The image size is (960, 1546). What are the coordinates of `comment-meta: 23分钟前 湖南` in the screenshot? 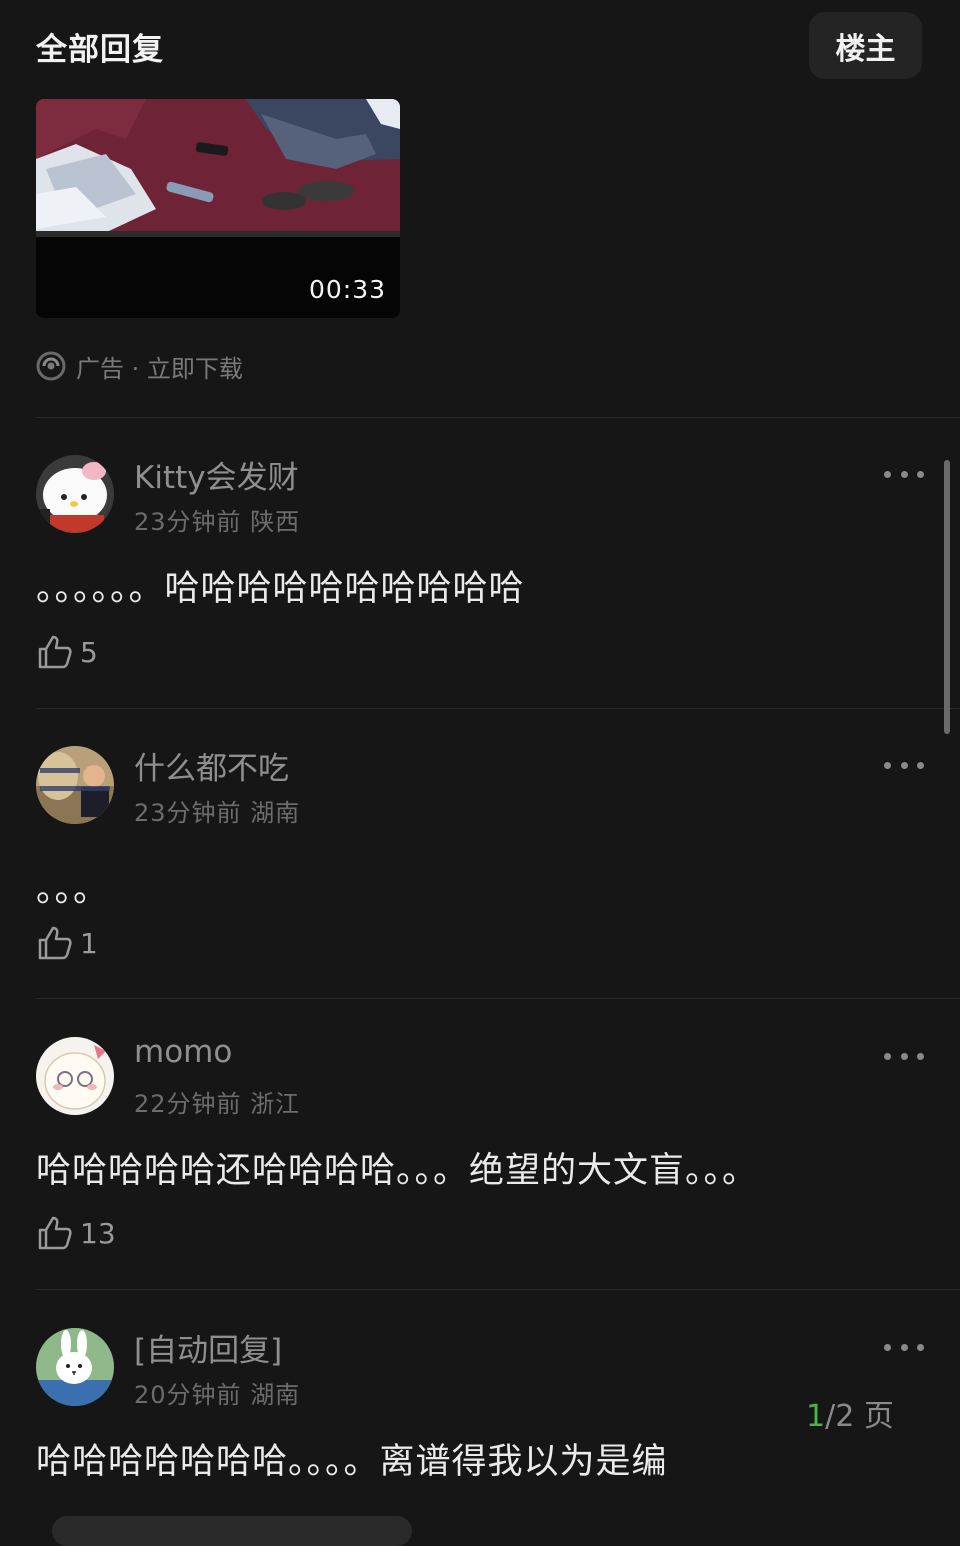 It's located at (217, 810).